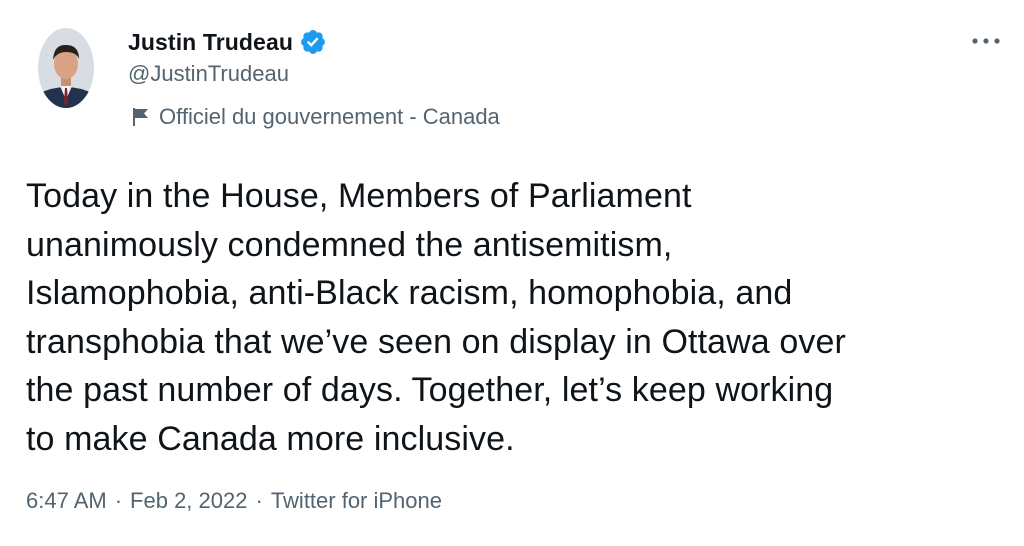 This screenshot has height=546, width=1024. What do you see at coordinates (210, 42) in the screenshot?
I see `author-display-name: Justin Trudeau` at bounding box center [210, 42].